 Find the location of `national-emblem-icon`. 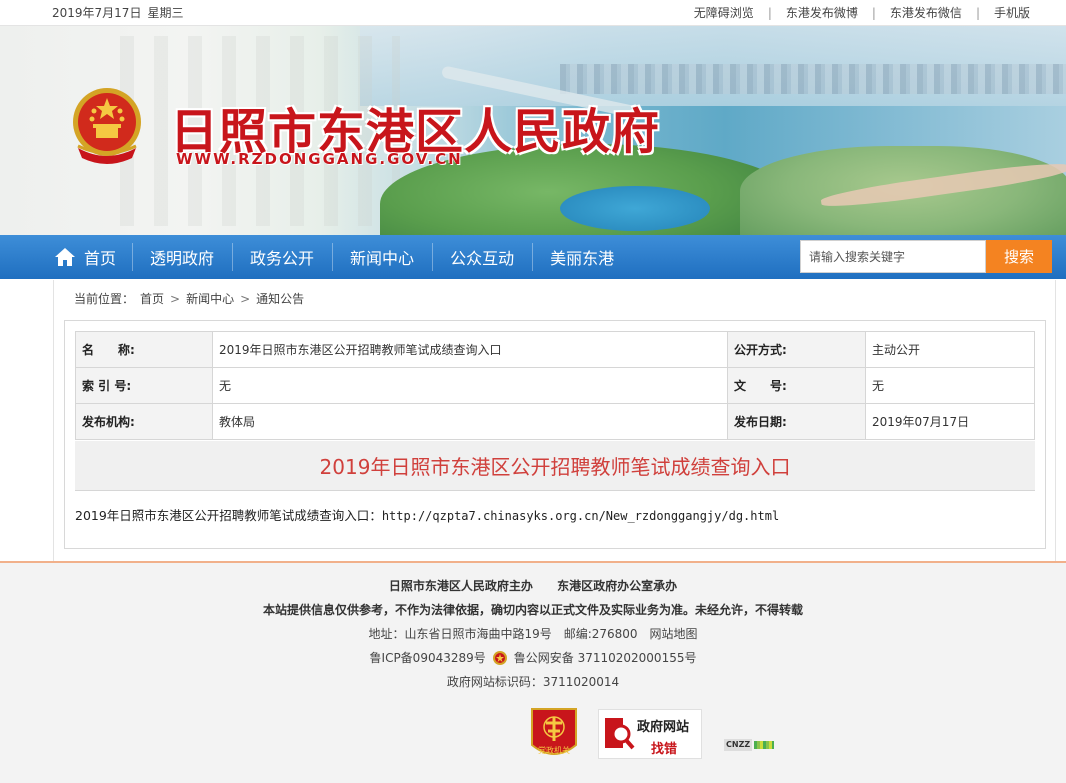

national-emblem-icon is located at coordinates (107, 126).